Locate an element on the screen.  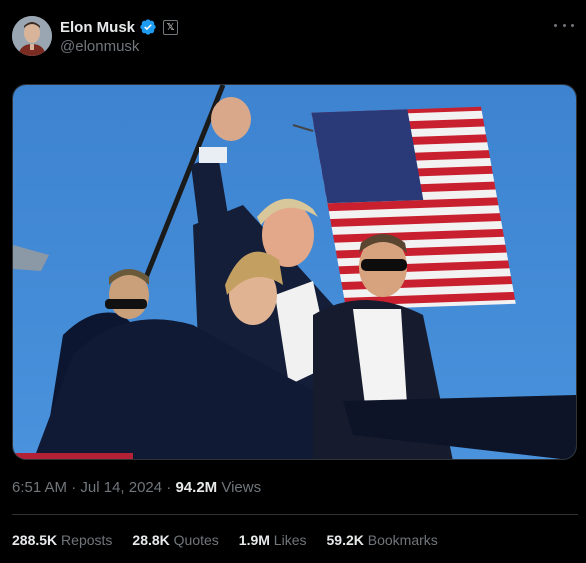
name-row: Elon Musk 𝕏 is located at coordinates (119, 27).